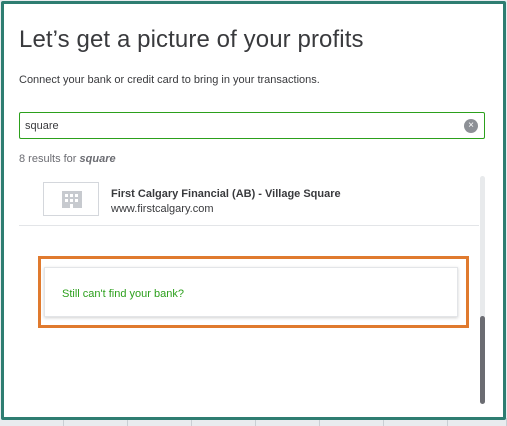  Describe the element at coordinates (482, 290) in the screenshot. I see `results-scrollbar` at that location.